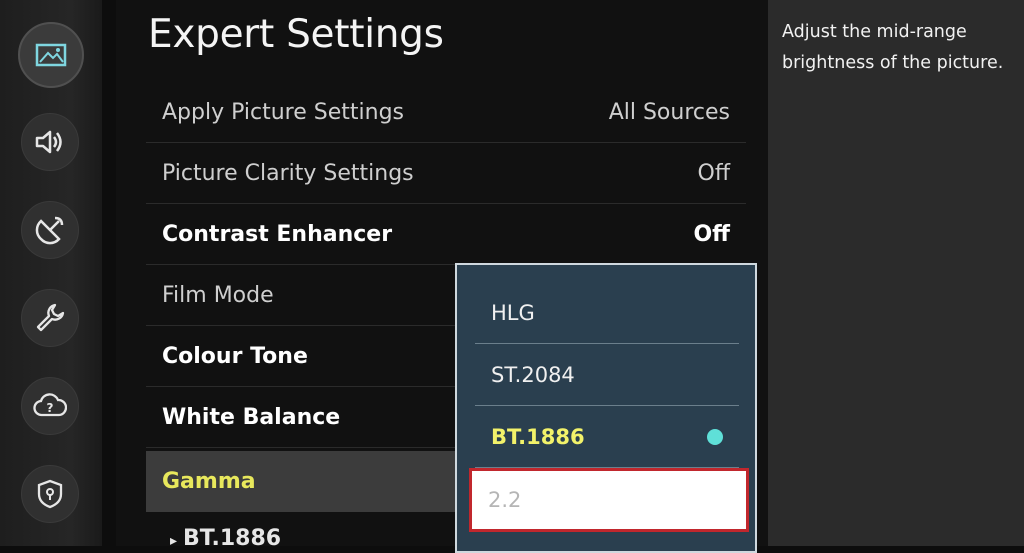 Image resolution: width=1024 pixels, height=553 pixels. I want to click on picture-category-button, so click(51, 55).